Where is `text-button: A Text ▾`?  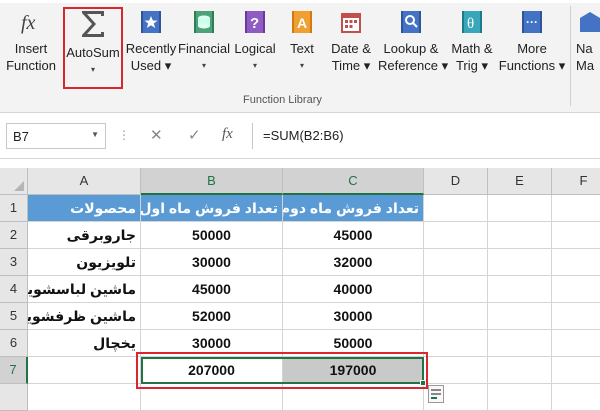
text-button: A Text ▾ is located at coordinates (302, 49).